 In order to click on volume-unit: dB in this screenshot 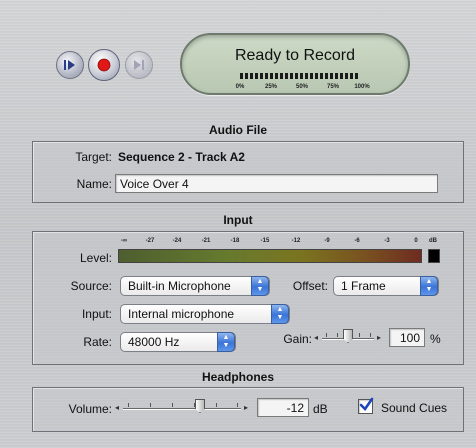, I will do `click(320, 409)`.